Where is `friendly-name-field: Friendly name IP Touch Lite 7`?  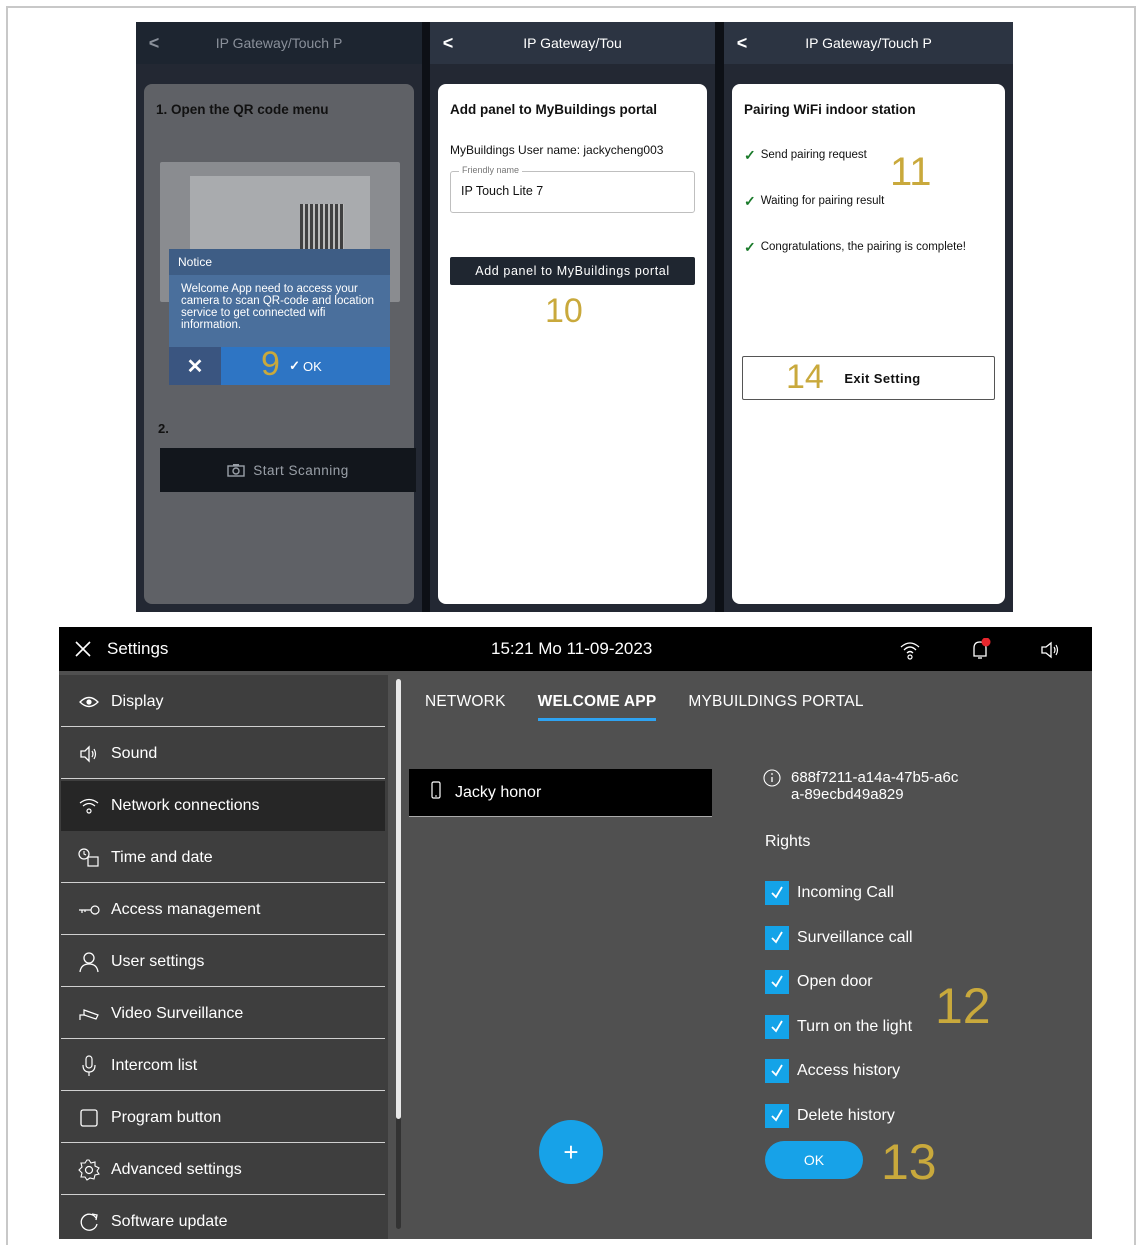 friendly-name-field: Friendly name IP Touch Lite 7 is located at coordinates (572, 189).